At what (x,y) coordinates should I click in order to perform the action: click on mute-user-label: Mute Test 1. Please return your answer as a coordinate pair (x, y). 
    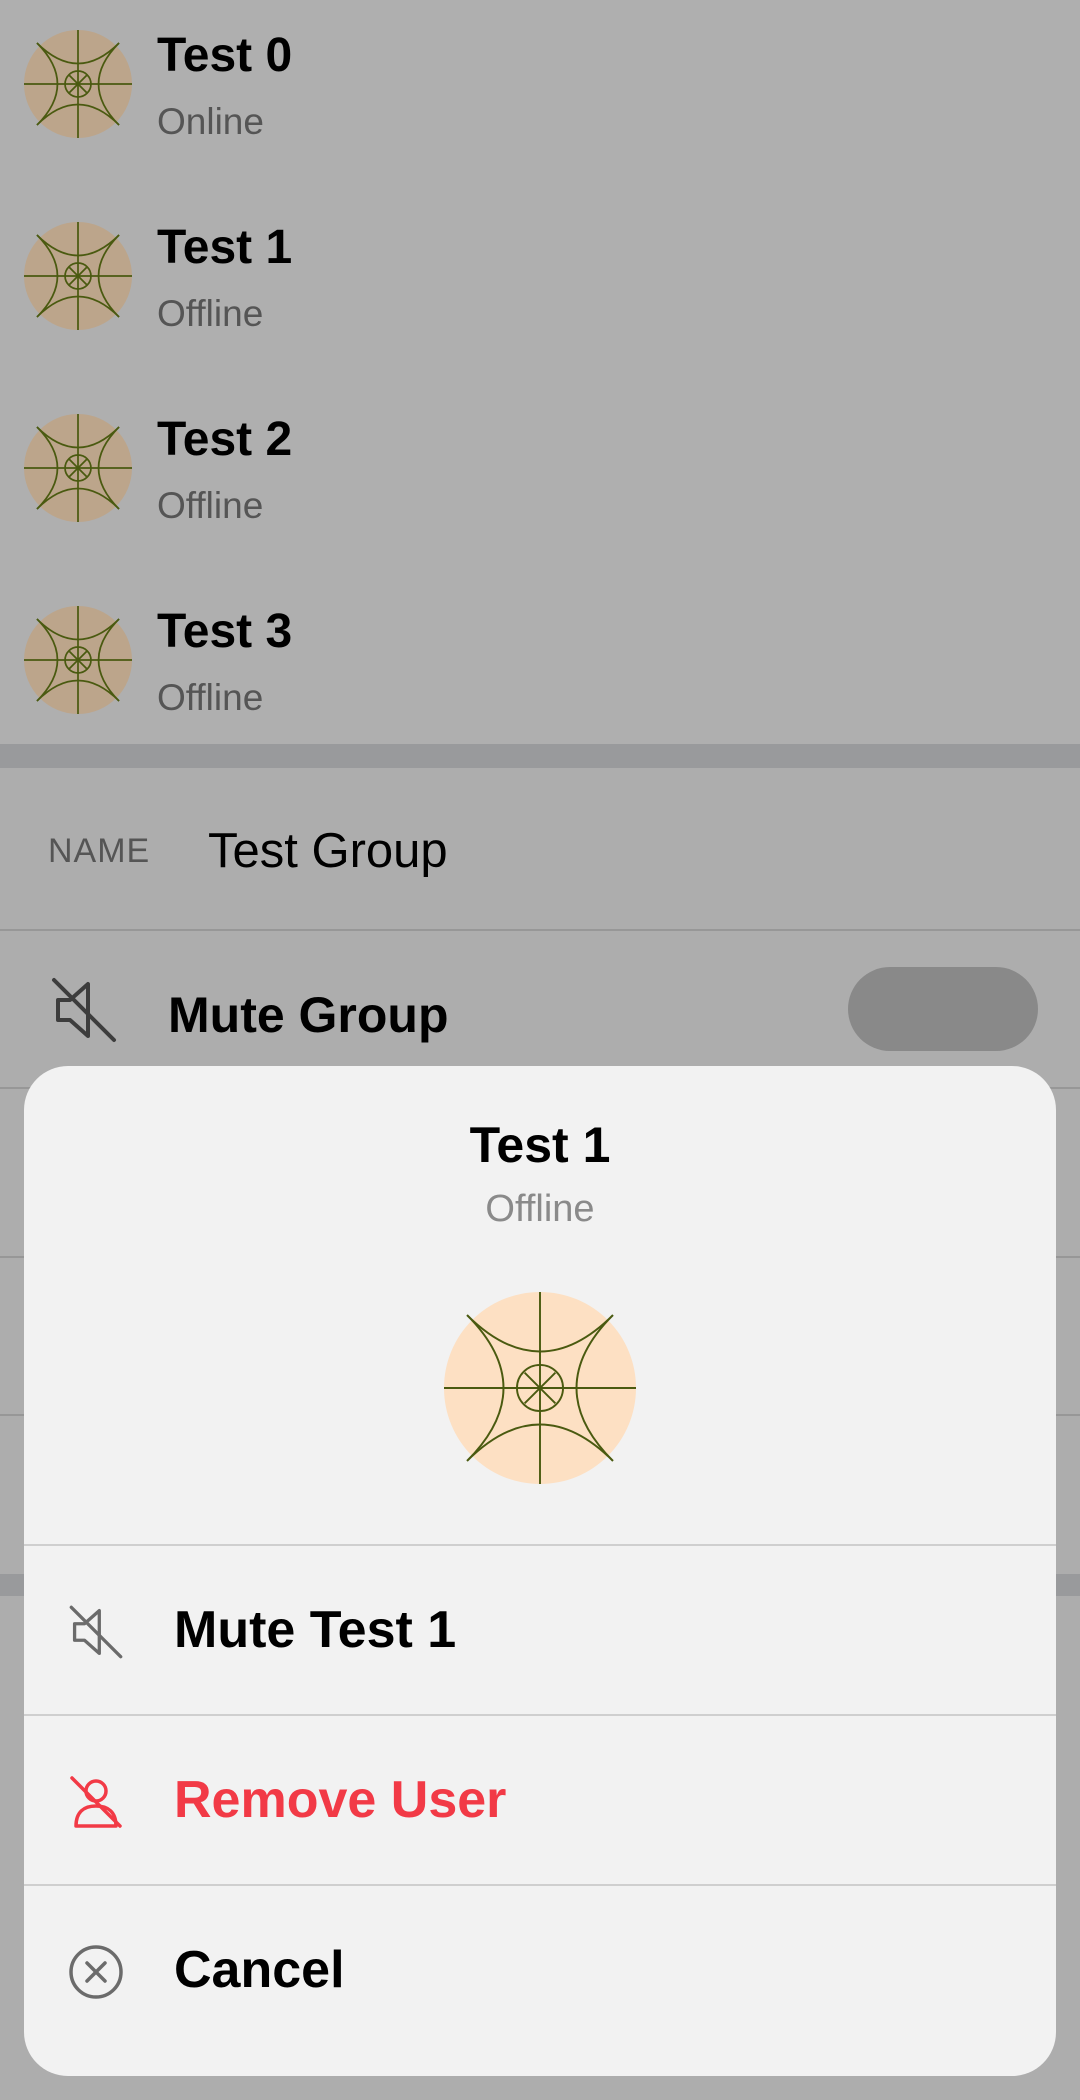
    Looking at the image, I should click on (315, 1630).